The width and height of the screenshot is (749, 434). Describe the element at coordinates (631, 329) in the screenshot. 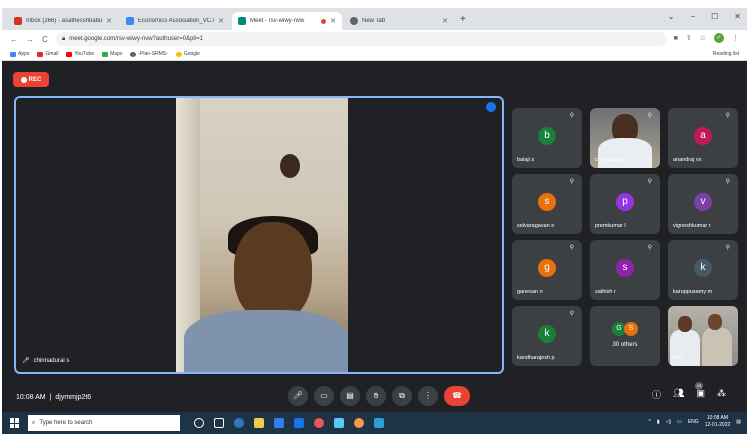

I see `avatar: S` at that location.